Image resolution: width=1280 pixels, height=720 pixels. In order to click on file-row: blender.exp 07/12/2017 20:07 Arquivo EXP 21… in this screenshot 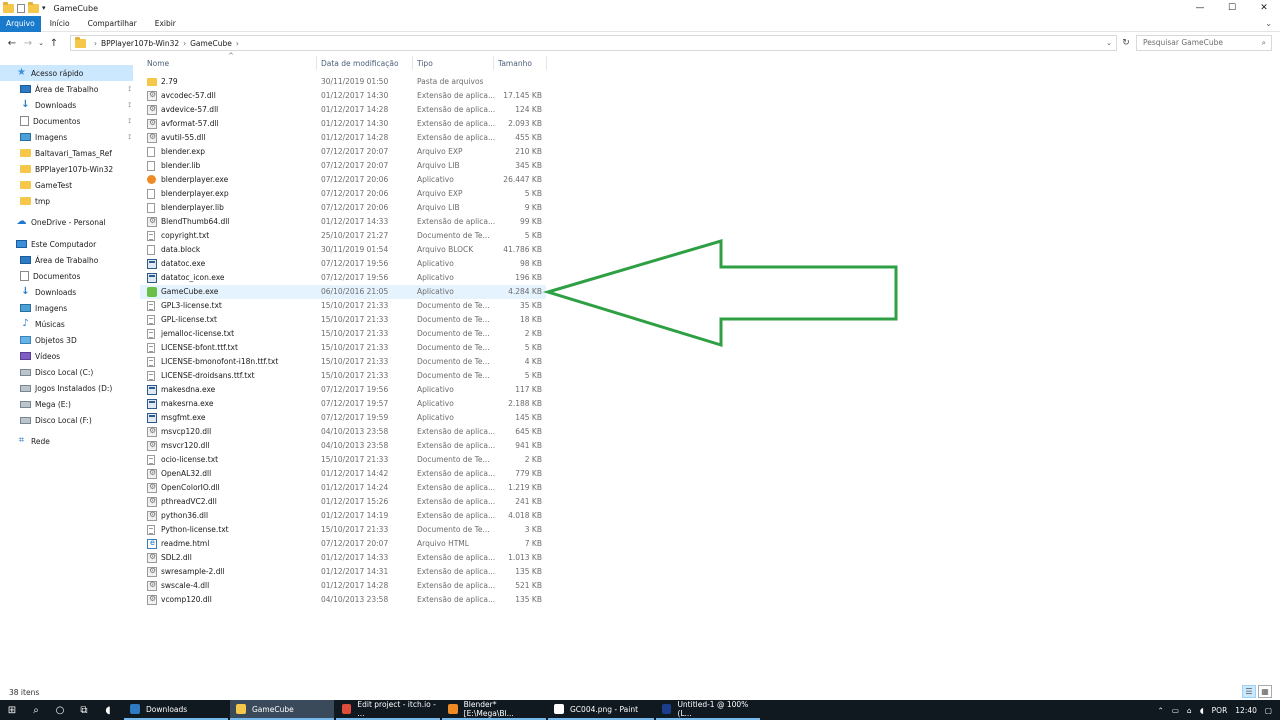, I will do `click(343, 152)`.